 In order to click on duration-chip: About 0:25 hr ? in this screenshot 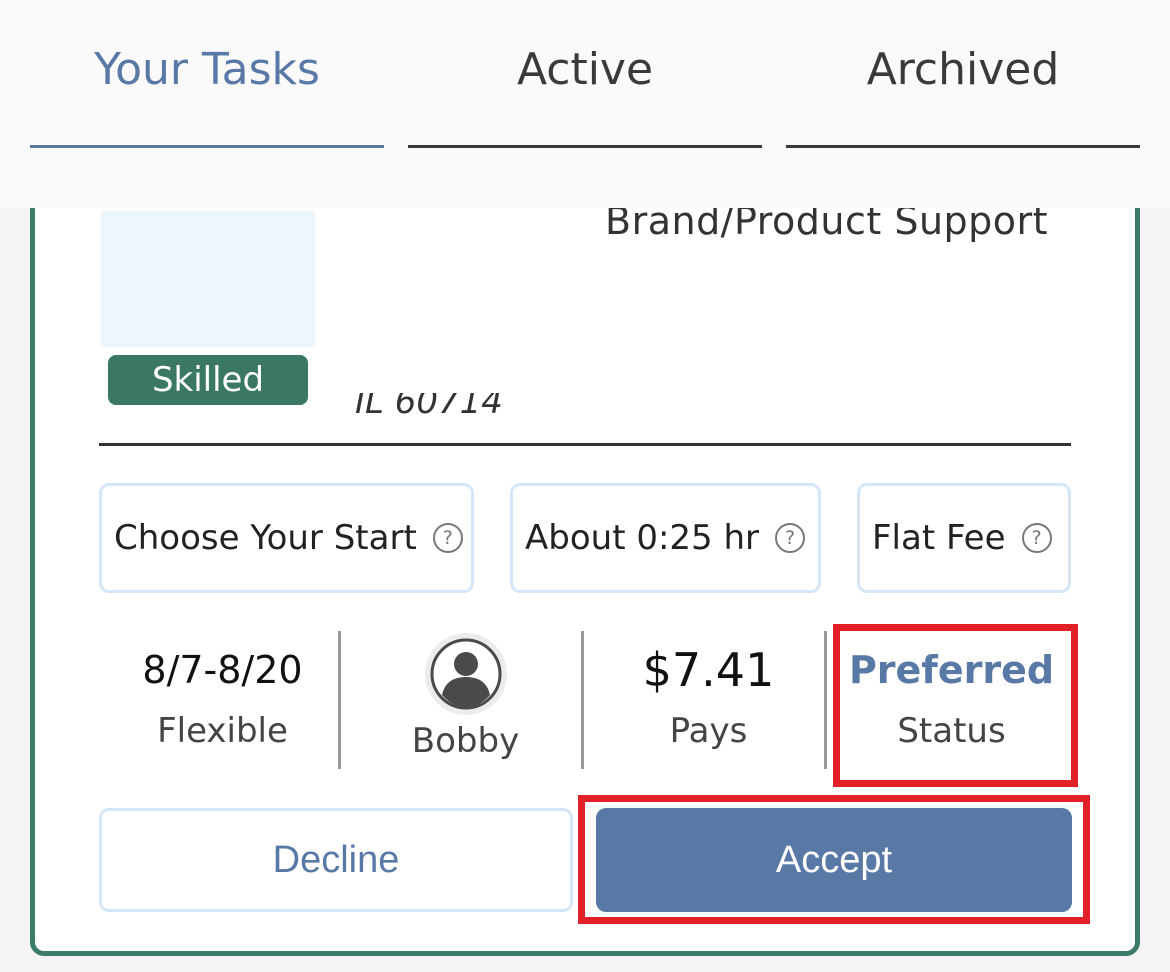, I will do `click(665, 538)`.